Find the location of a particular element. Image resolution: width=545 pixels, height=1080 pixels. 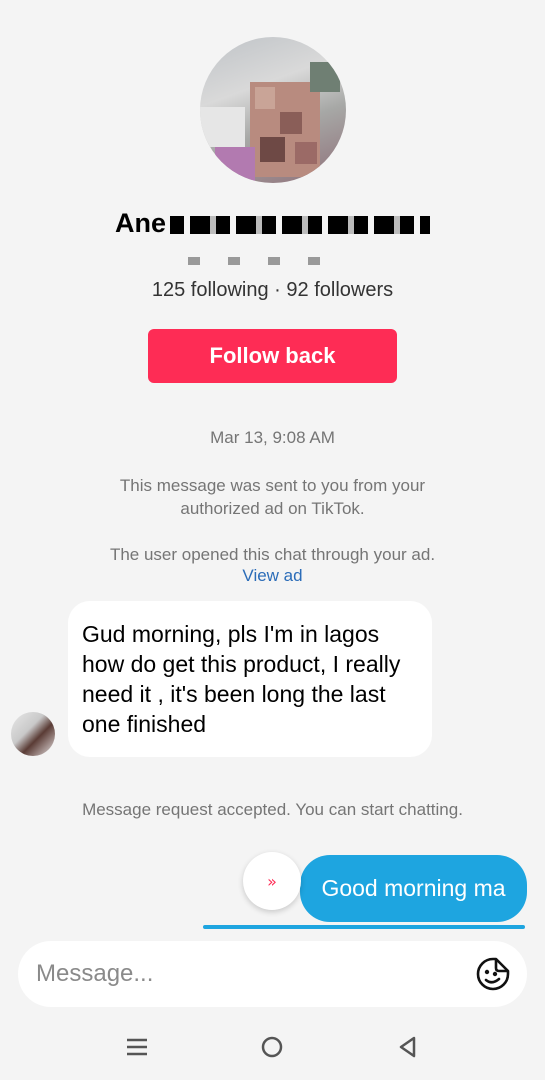

double-chevron-down-icon: » is located at coordinates (272, 881).